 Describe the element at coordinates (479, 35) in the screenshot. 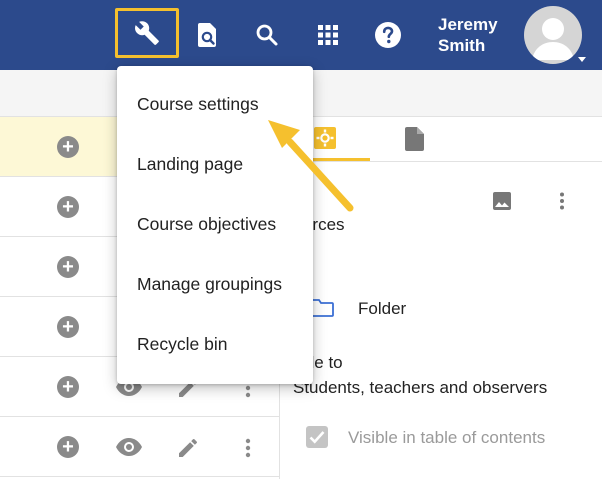

I see `user-name: Jeremy Smith` at that location.